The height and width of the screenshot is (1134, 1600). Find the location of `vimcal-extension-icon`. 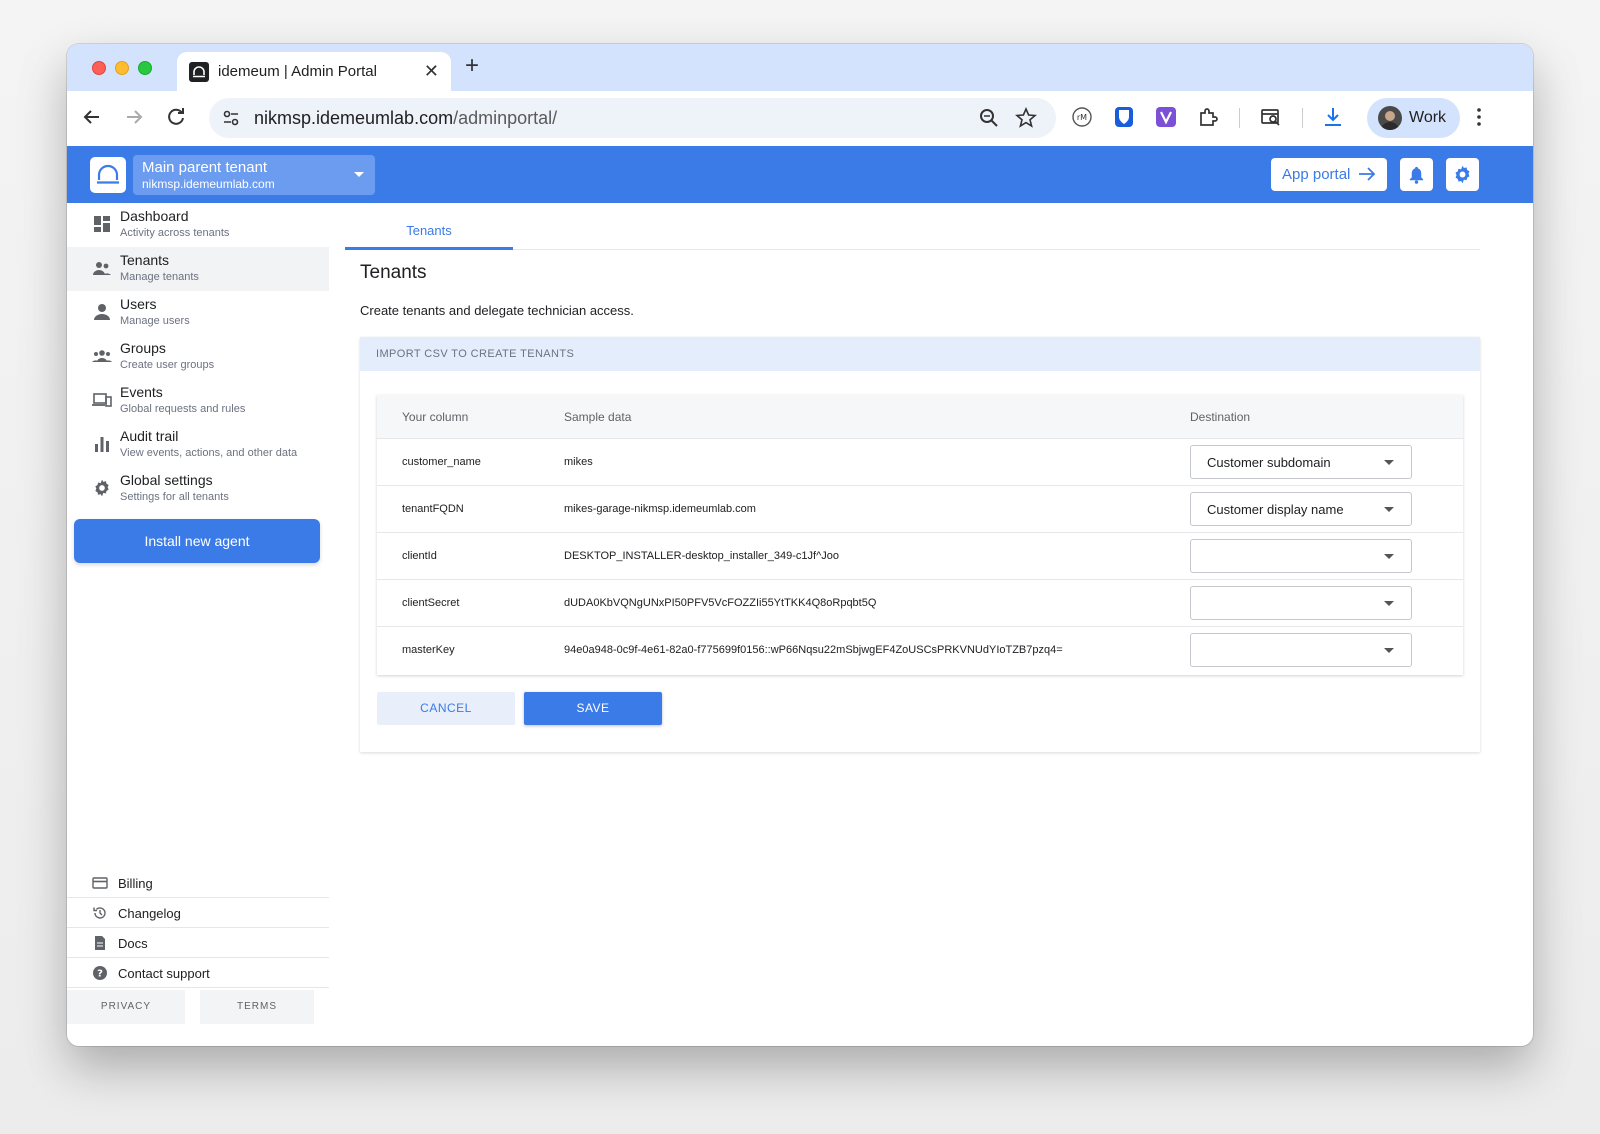

vimcal-extension-icon is located at coordinates (1166, 117).